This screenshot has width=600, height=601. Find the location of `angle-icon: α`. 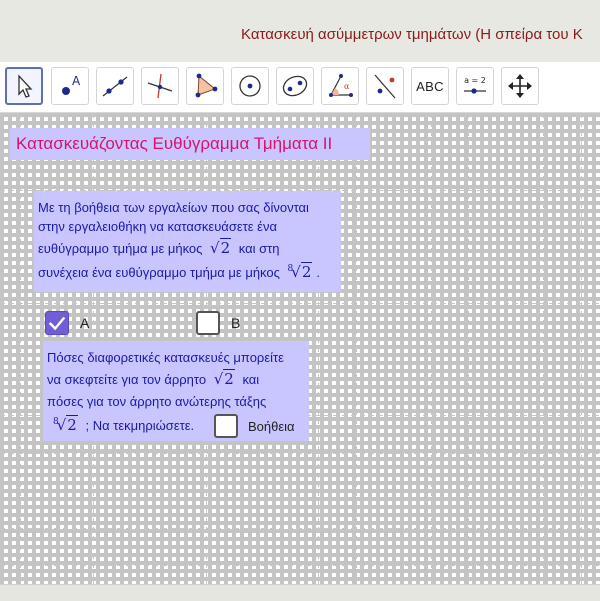

angle-icon: α is located at coordinates (341, 85).